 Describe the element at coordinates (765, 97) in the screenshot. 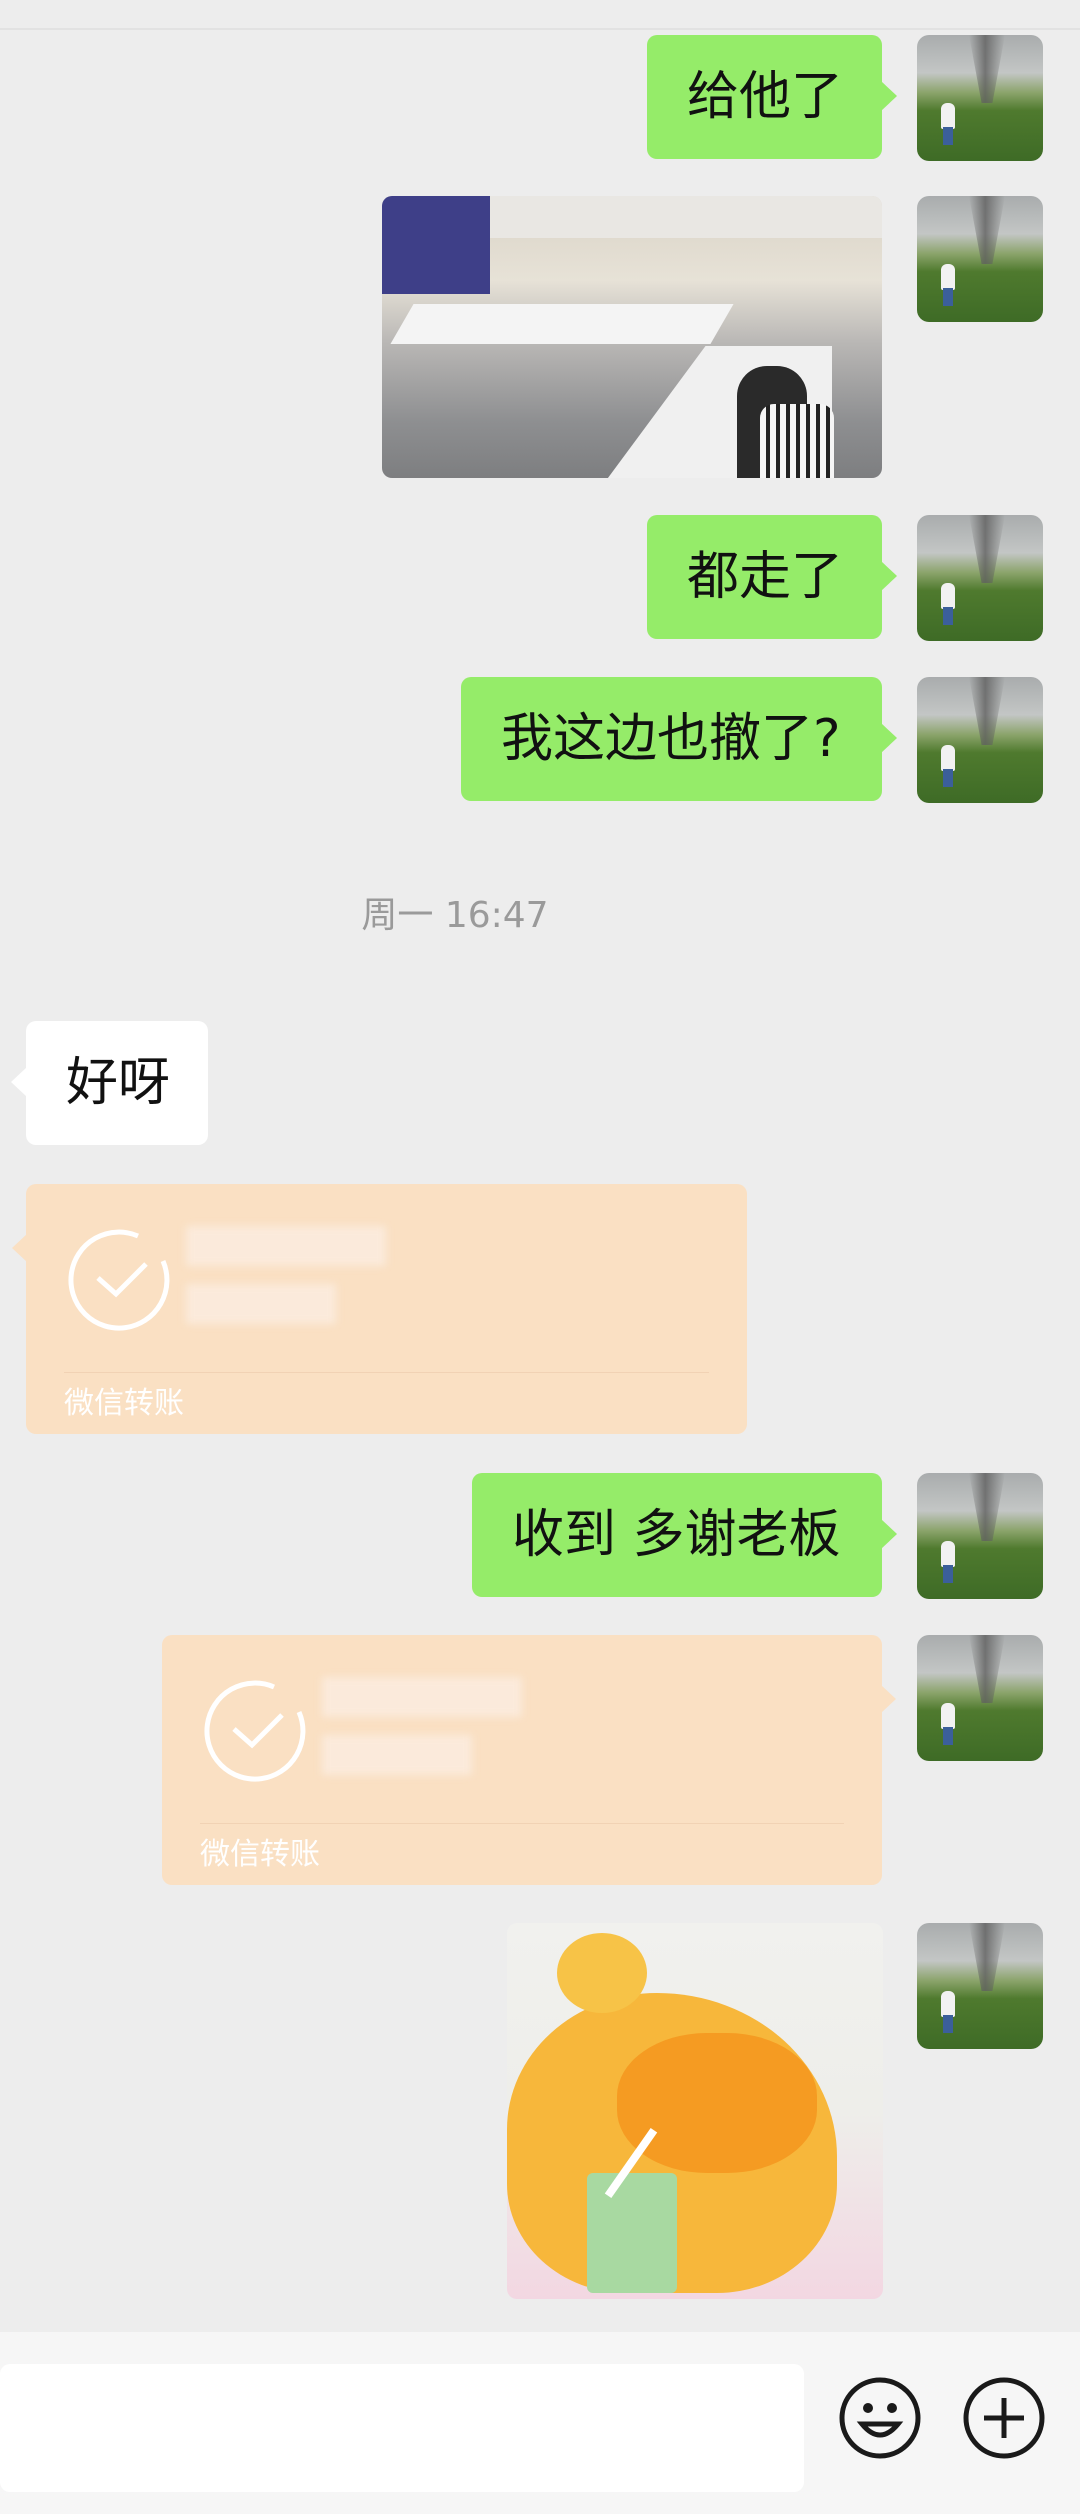

I see `message-text: 给他了` at that location.